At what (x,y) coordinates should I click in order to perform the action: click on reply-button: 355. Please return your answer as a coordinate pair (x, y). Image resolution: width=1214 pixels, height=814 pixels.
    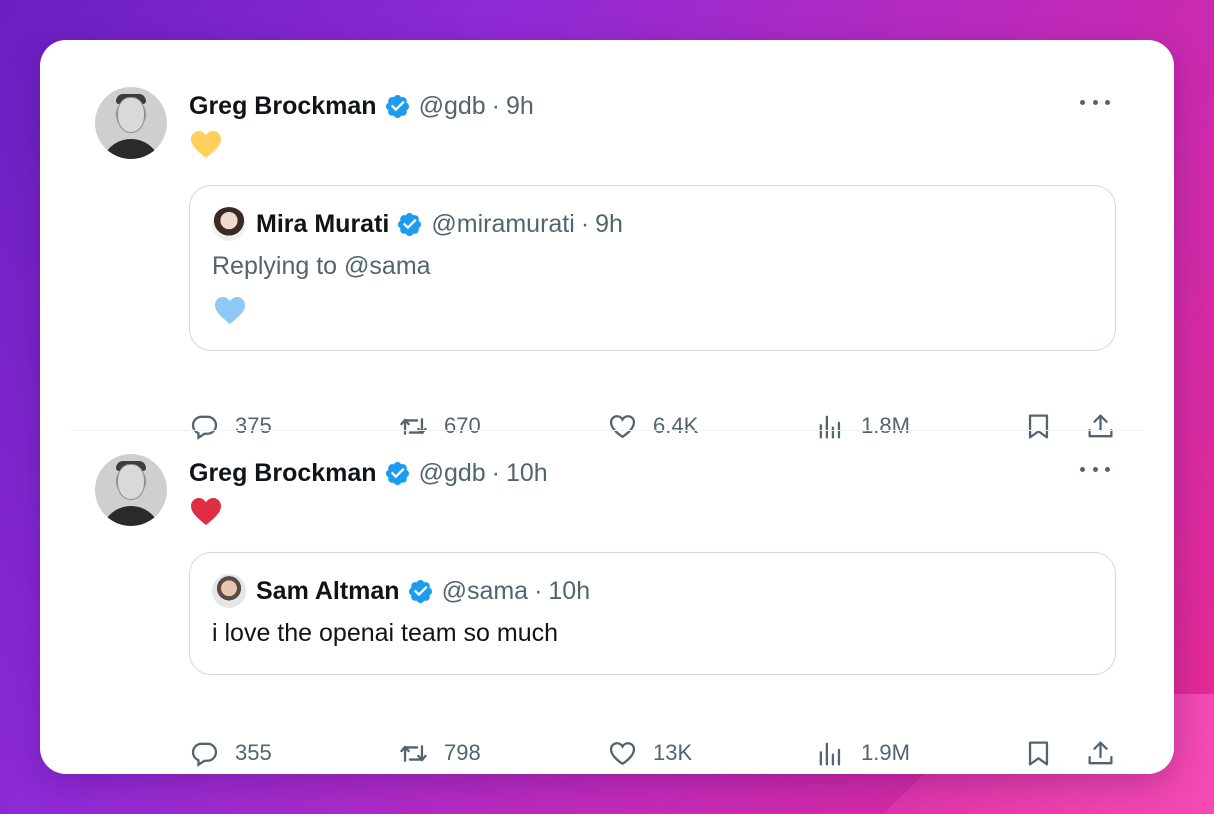
    Looking at the image, I should click on (231, 753).